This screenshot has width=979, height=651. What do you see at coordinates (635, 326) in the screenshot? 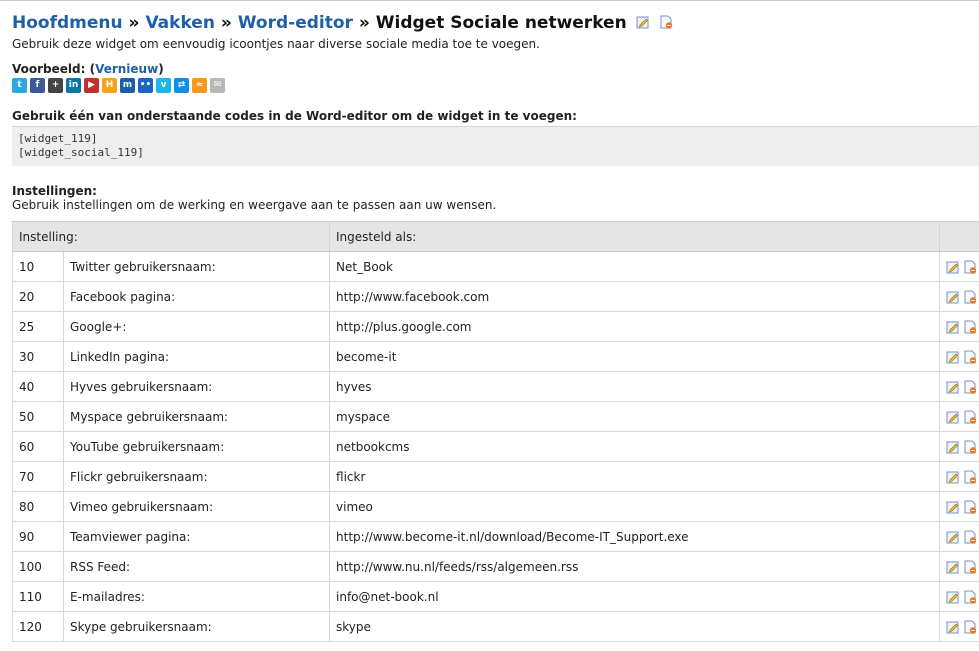
I see `setting-value: http://plus.google.com` at bounding box center [635, 326].